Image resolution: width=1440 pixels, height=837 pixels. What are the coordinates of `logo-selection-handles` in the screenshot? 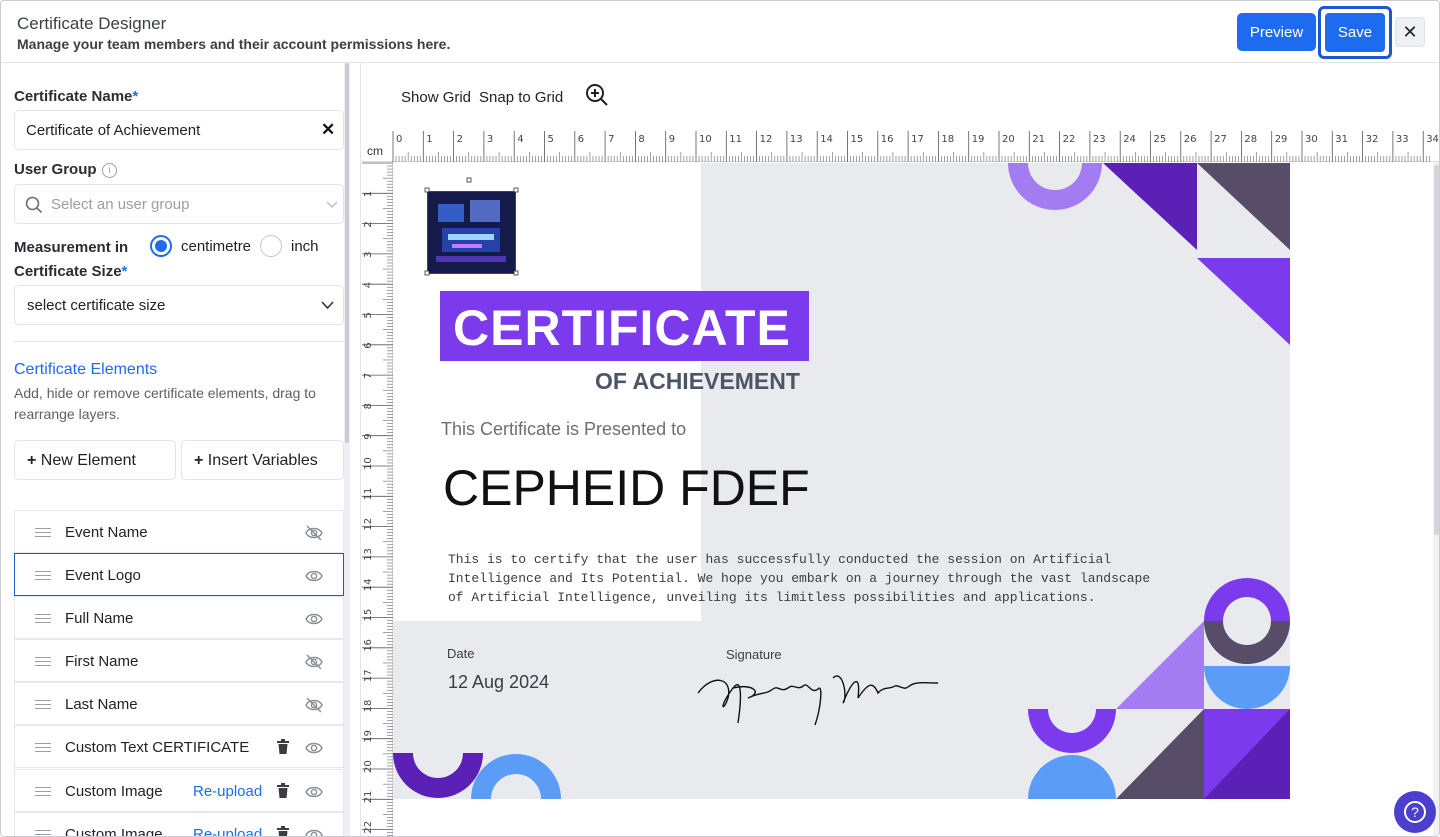 It's located at (472, 227).